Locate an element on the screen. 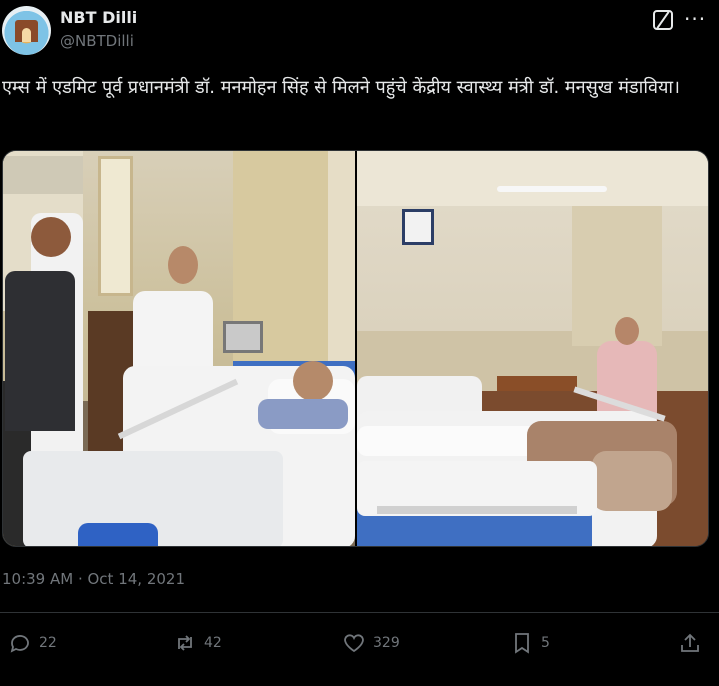 The width and height of the screenshot is (719, 686). reply-count: 22 is located at coordinates (48, 643).